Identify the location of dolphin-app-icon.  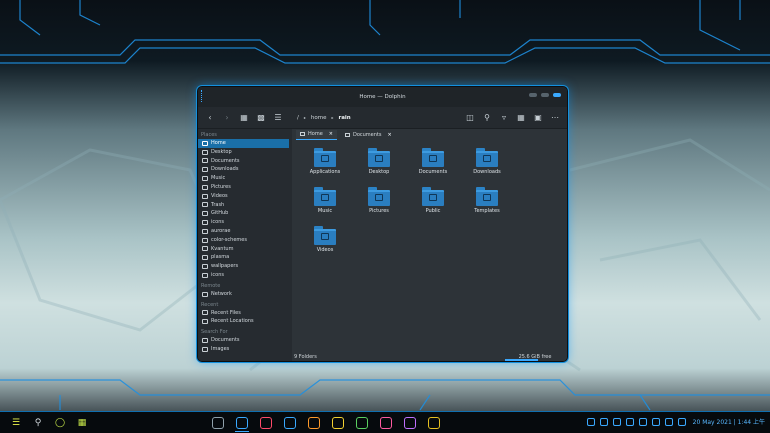
(242, 424).